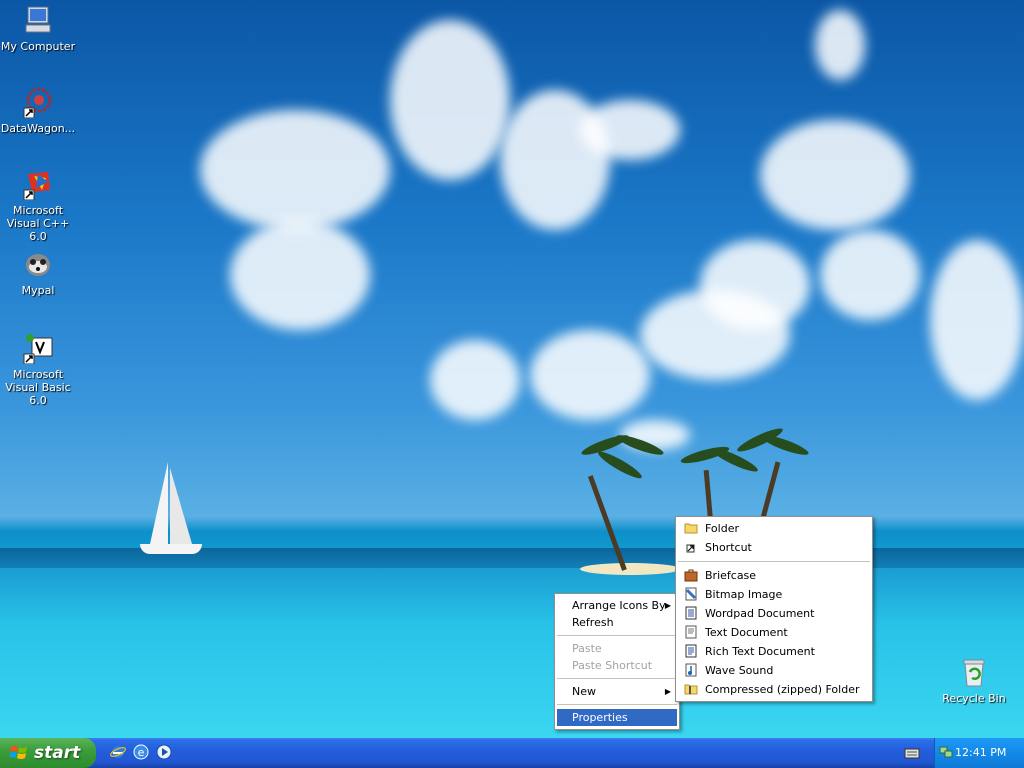 This screenshot has height=768, width=1024. I want to click on keyboard-icon, so click(912, 754).